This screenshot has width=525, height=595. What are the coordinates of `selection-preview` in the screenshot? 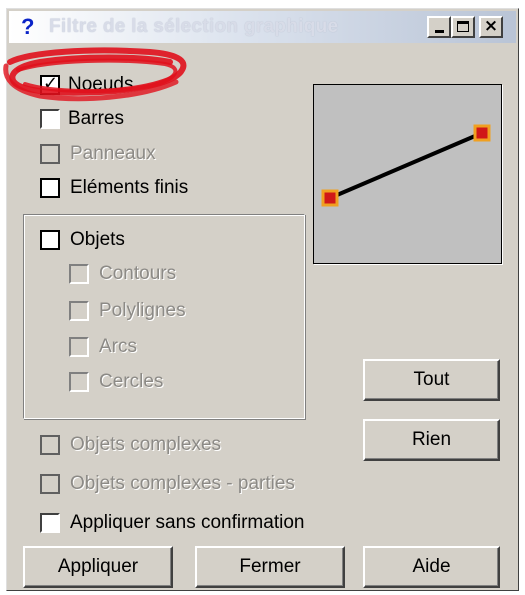 It's located at (407, 174).